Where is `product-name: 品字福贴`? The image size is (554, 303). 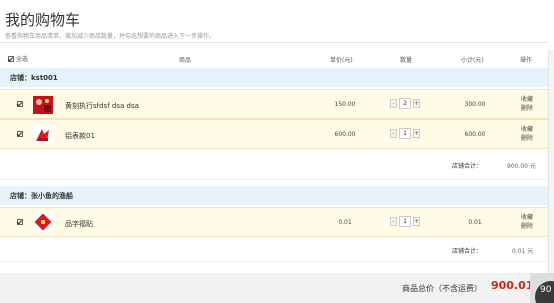 product-name: 品字福贴 is located at coordinates (79, 224).